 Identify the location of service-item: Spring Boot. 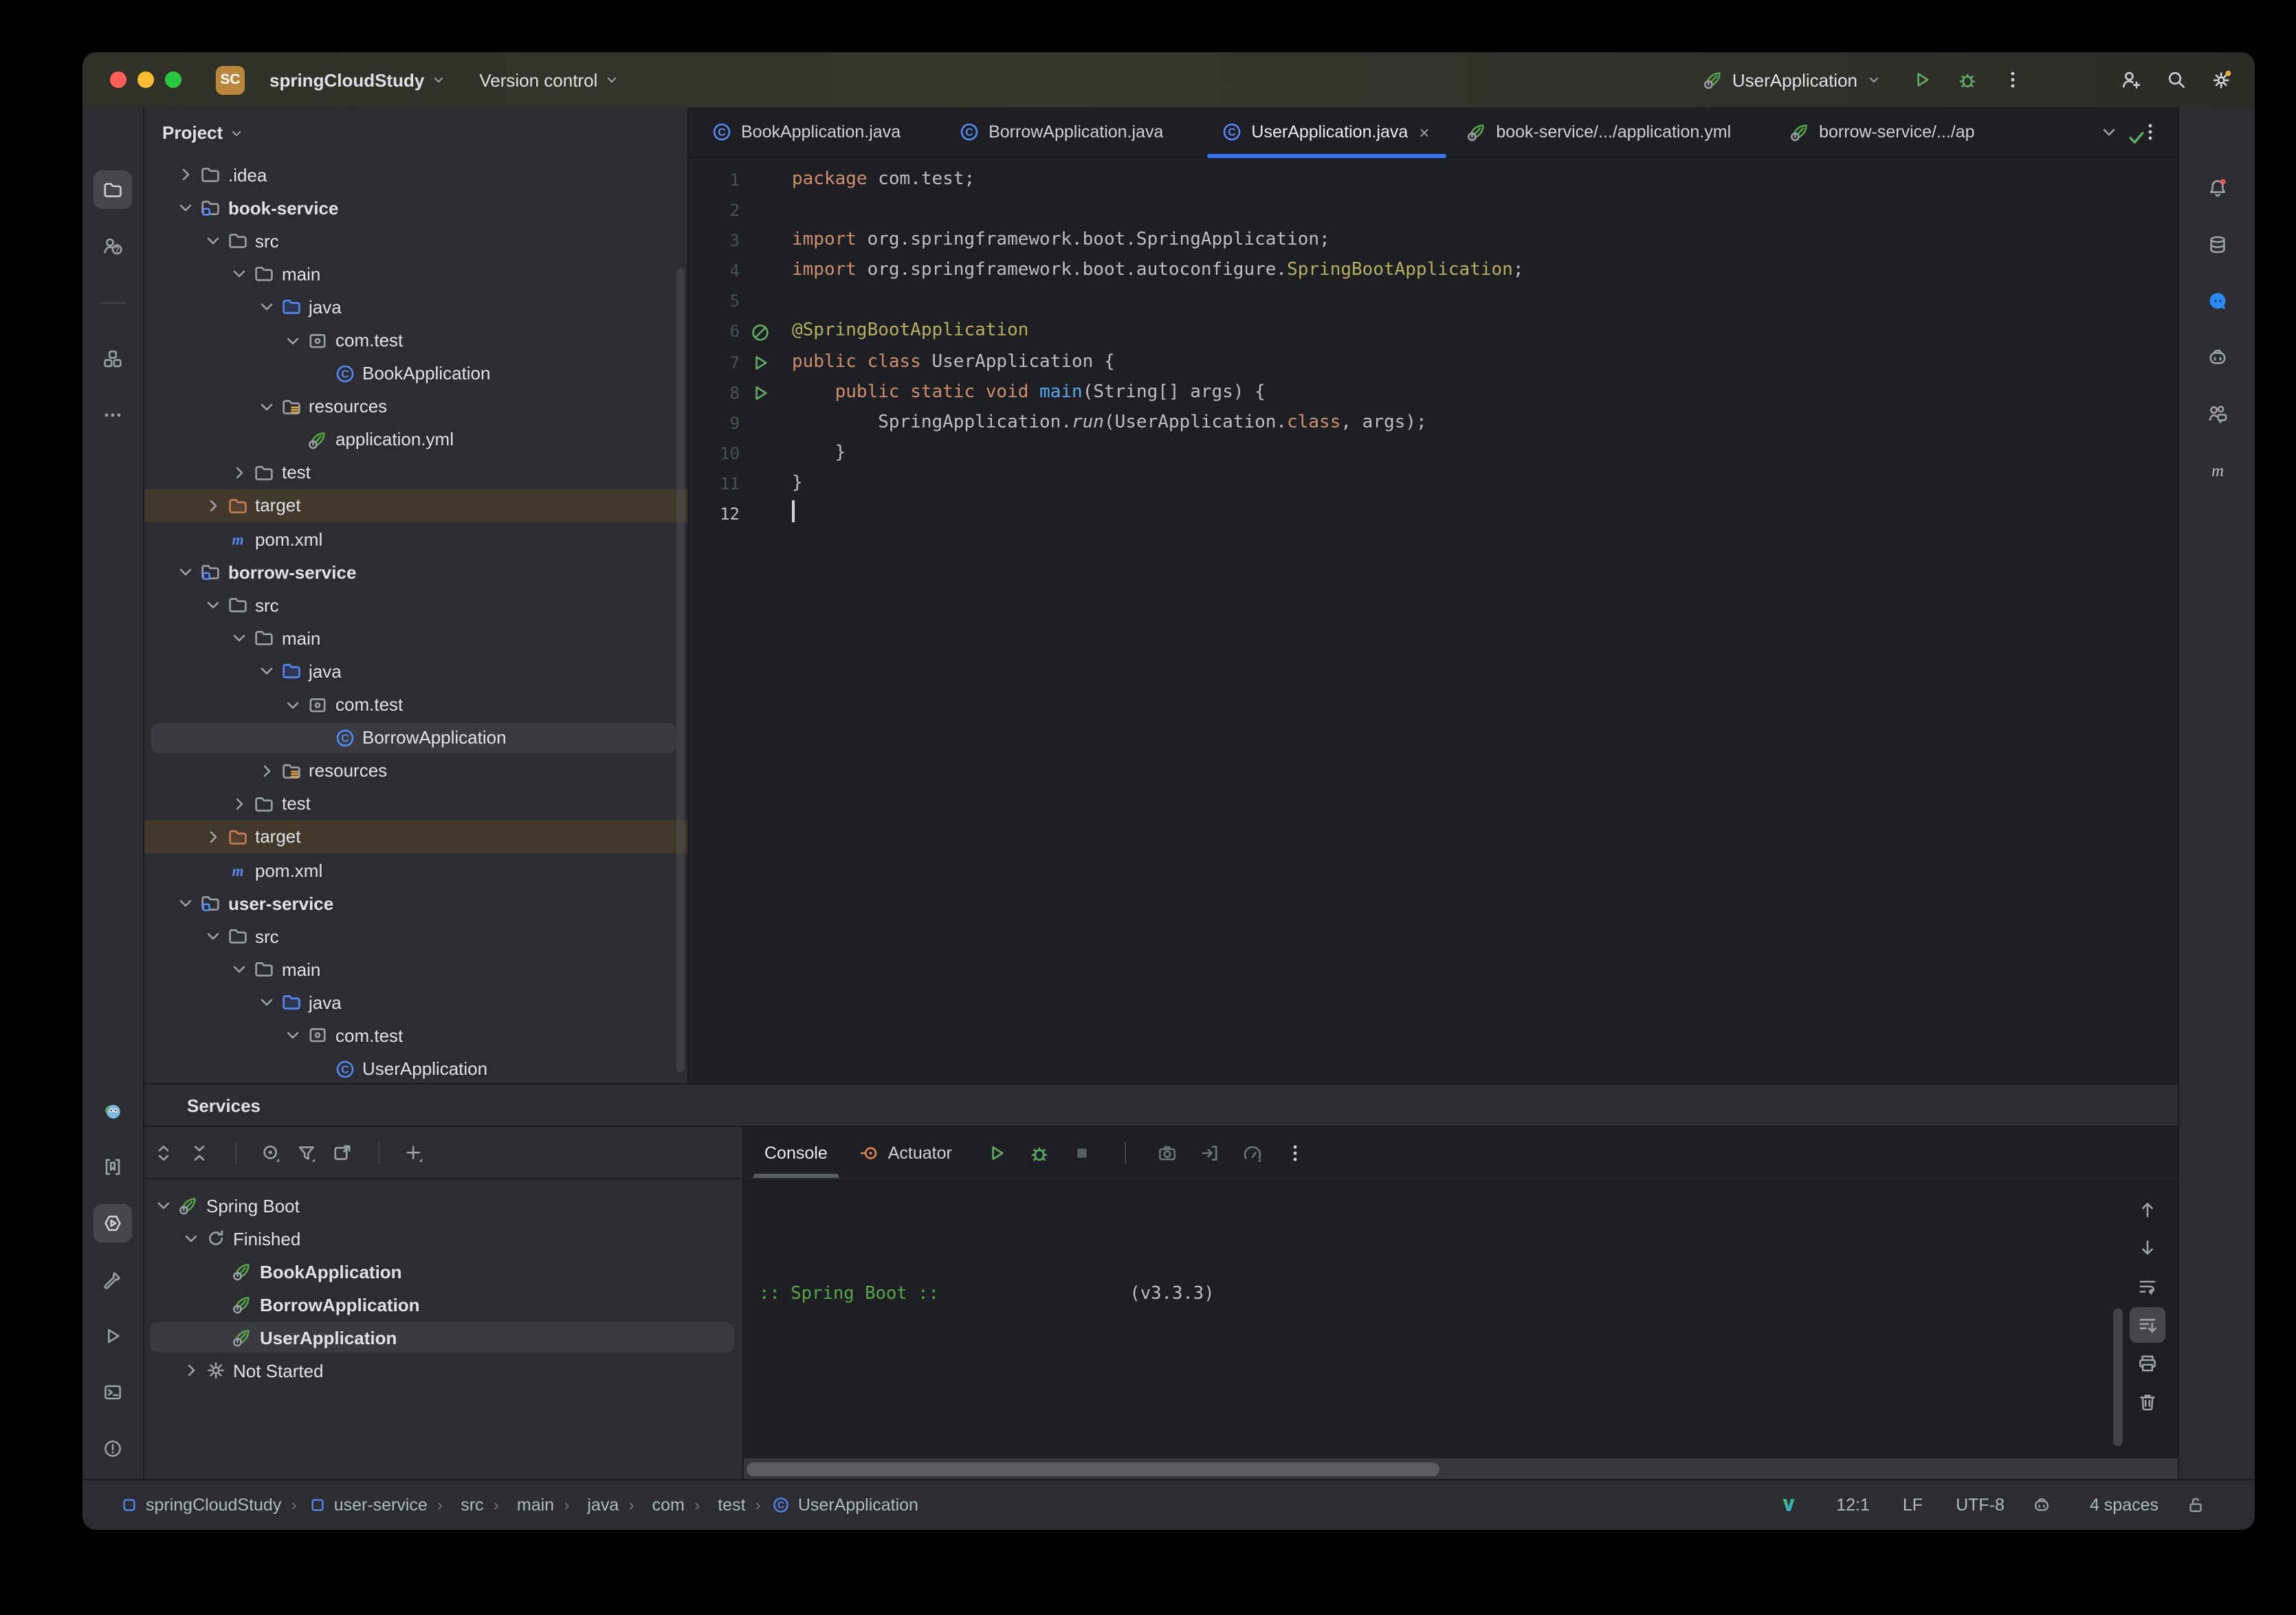
(443, 1205).